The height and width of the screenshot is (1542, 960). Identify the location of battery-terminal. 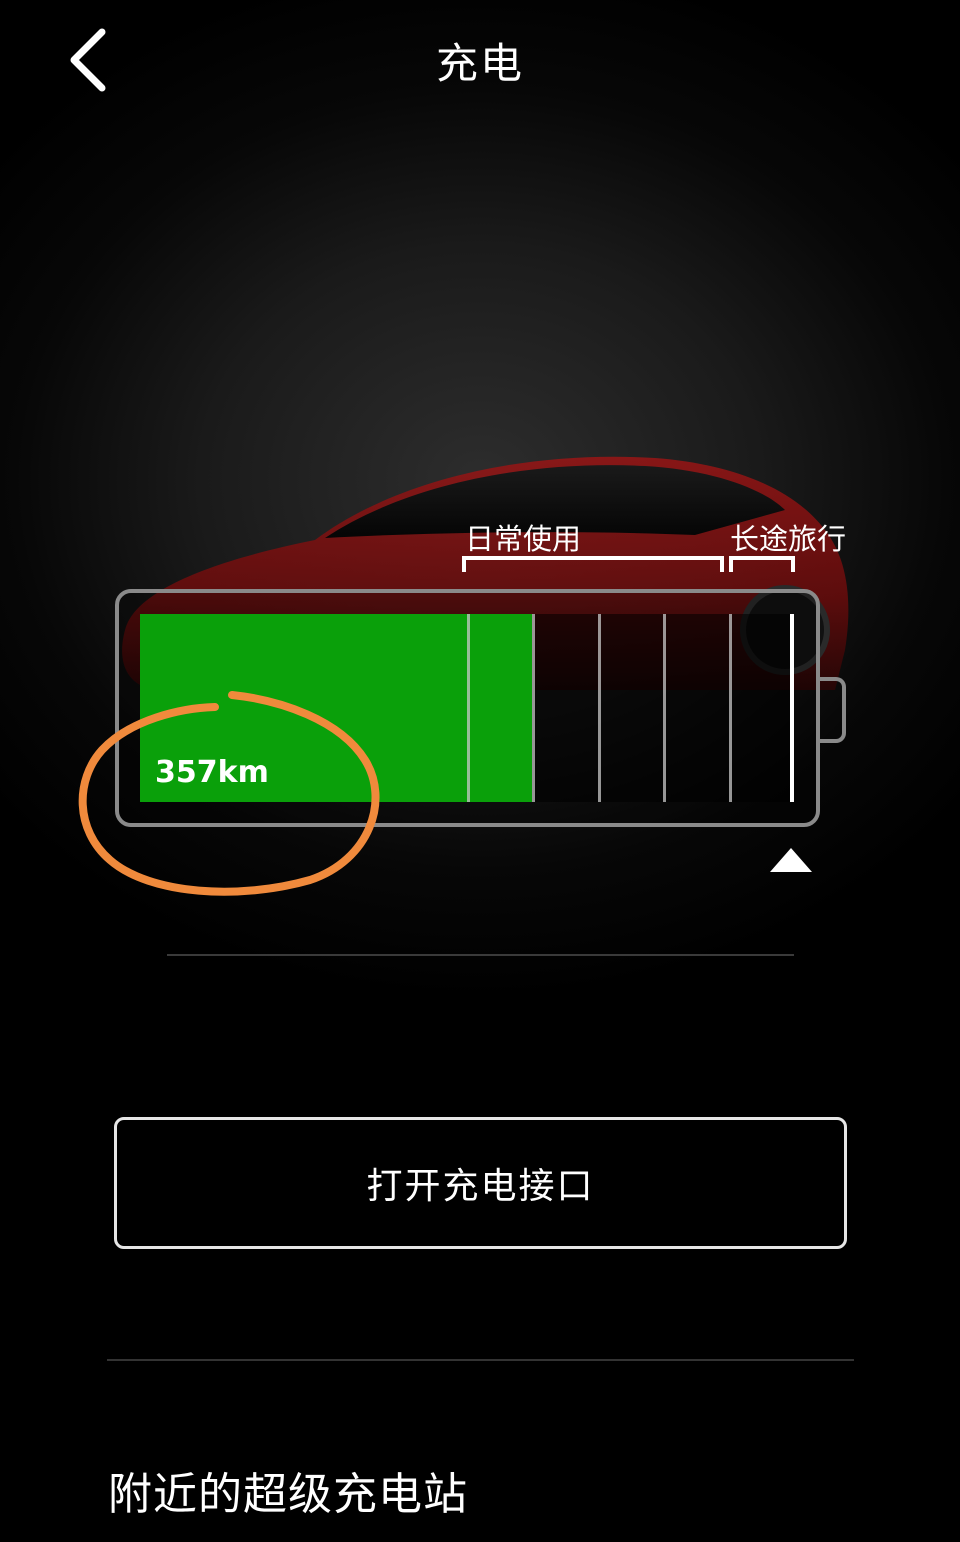
(832, 710).